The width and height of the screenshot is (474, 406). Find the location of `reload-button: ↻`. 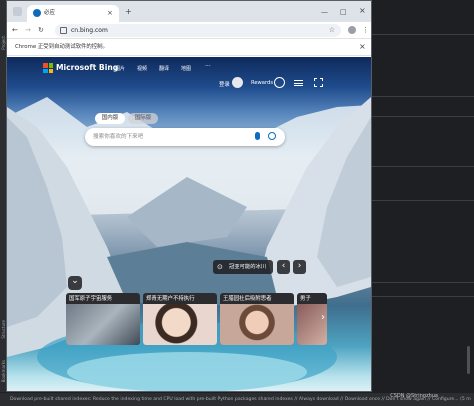

reload-button: ↻ is located at coordinates (41, 30).